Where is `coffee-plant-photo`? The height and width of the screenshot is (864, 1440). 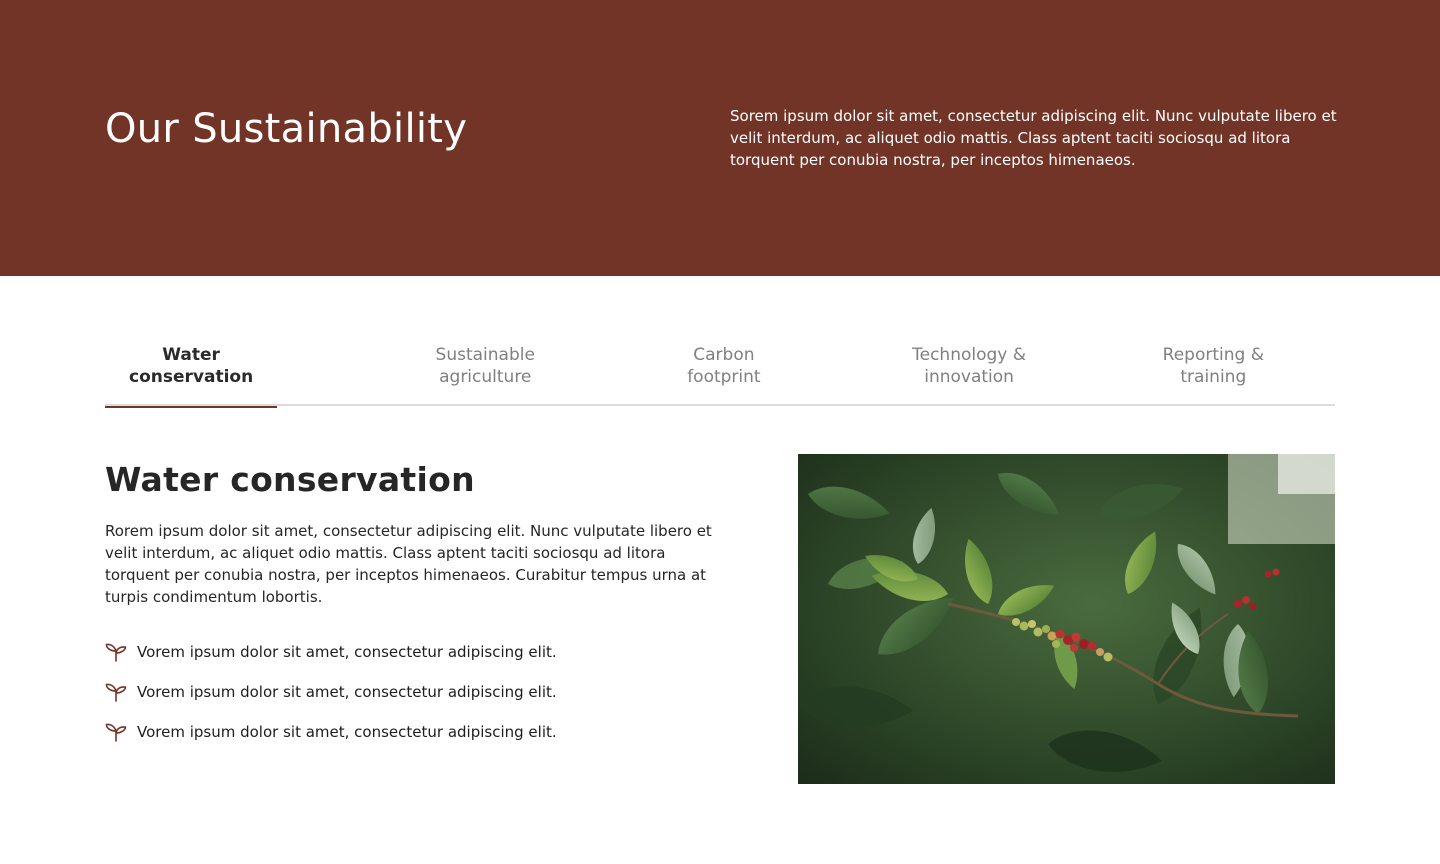 coffee-plant-photo is located at coordinates (1066, 619).